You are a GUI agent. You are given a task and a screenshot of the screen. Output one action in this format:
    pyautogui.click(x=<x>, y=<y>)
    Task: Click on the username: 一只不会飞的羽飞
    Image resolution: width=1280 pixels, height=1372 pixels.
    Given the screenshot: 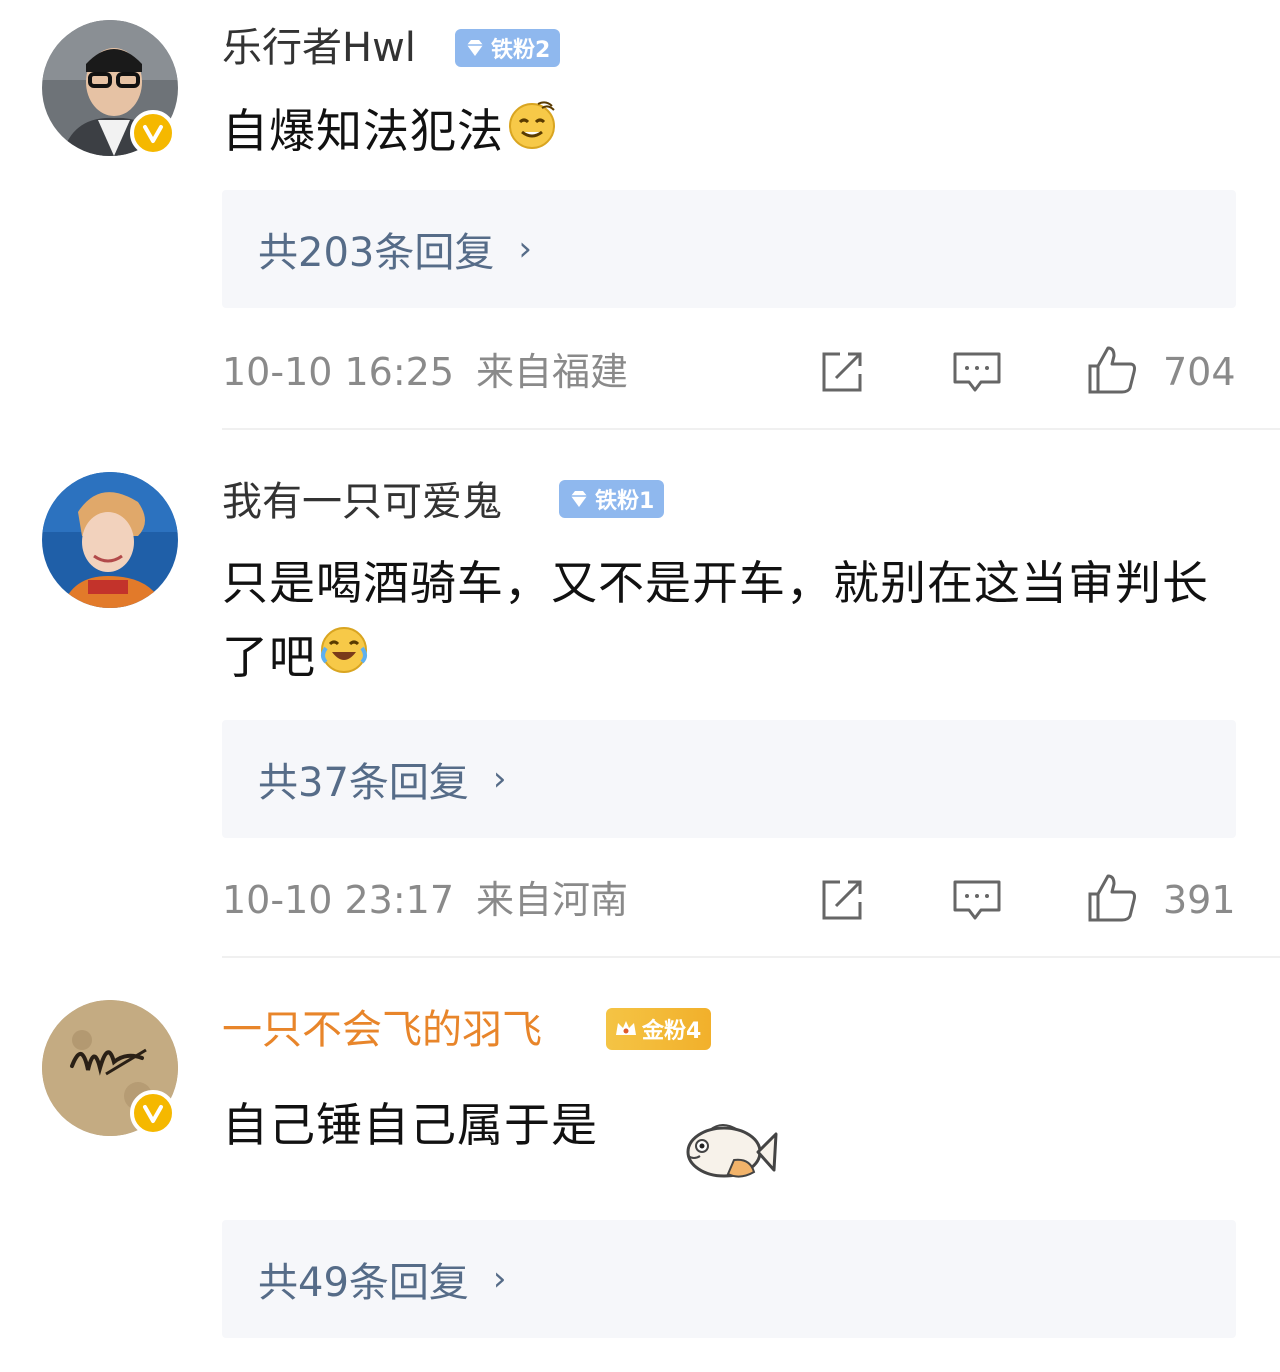 What is the action you would take?
    pyautogui.click(x=382, y=1030)
    